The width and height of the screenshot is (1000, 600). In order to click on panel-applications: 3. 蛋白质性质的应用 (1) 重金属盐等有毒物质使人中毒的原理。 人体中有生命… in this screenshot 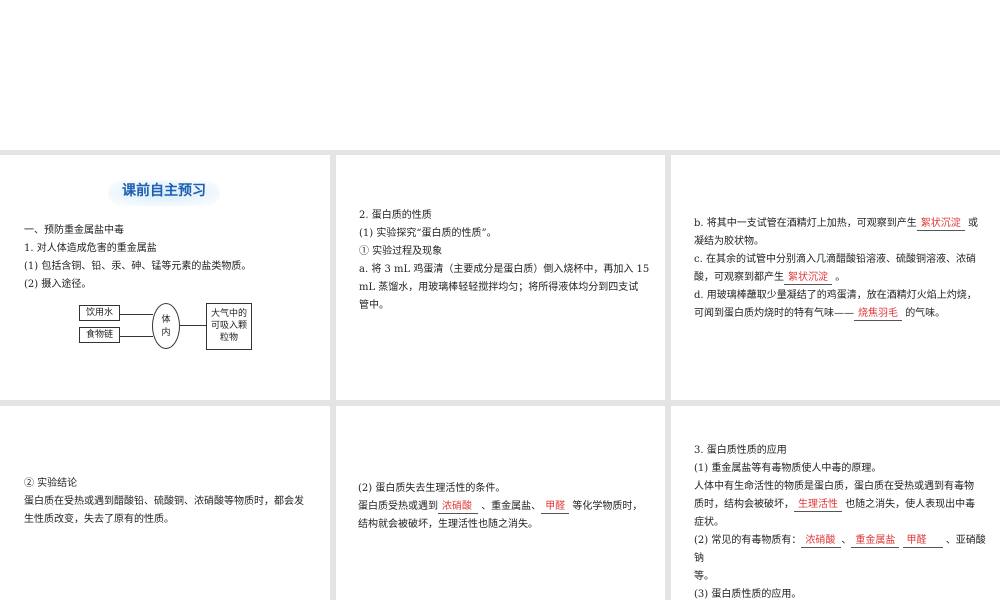, I will do `click(835, 503)`.